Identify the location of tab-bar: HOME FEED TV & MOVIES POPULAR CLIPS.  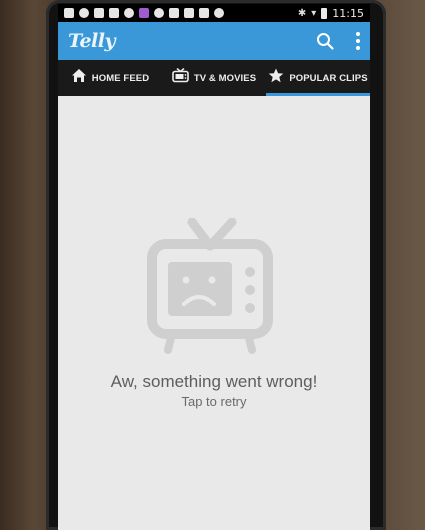
(214, 78).